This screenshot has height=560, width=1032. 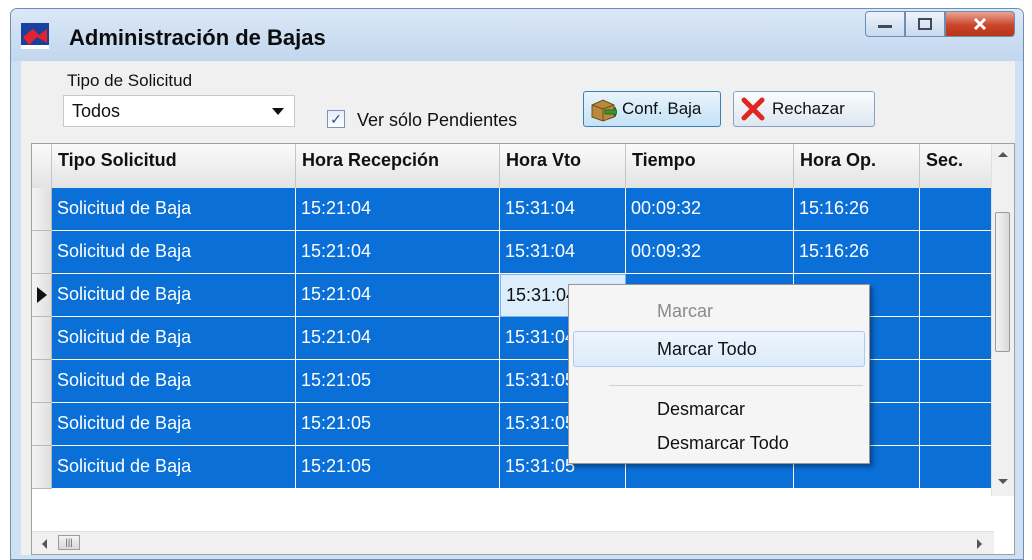 What do you see at coordinates (736, 385) in the screenshot?
I see `menu-separator` at bounding box center [736, 385].